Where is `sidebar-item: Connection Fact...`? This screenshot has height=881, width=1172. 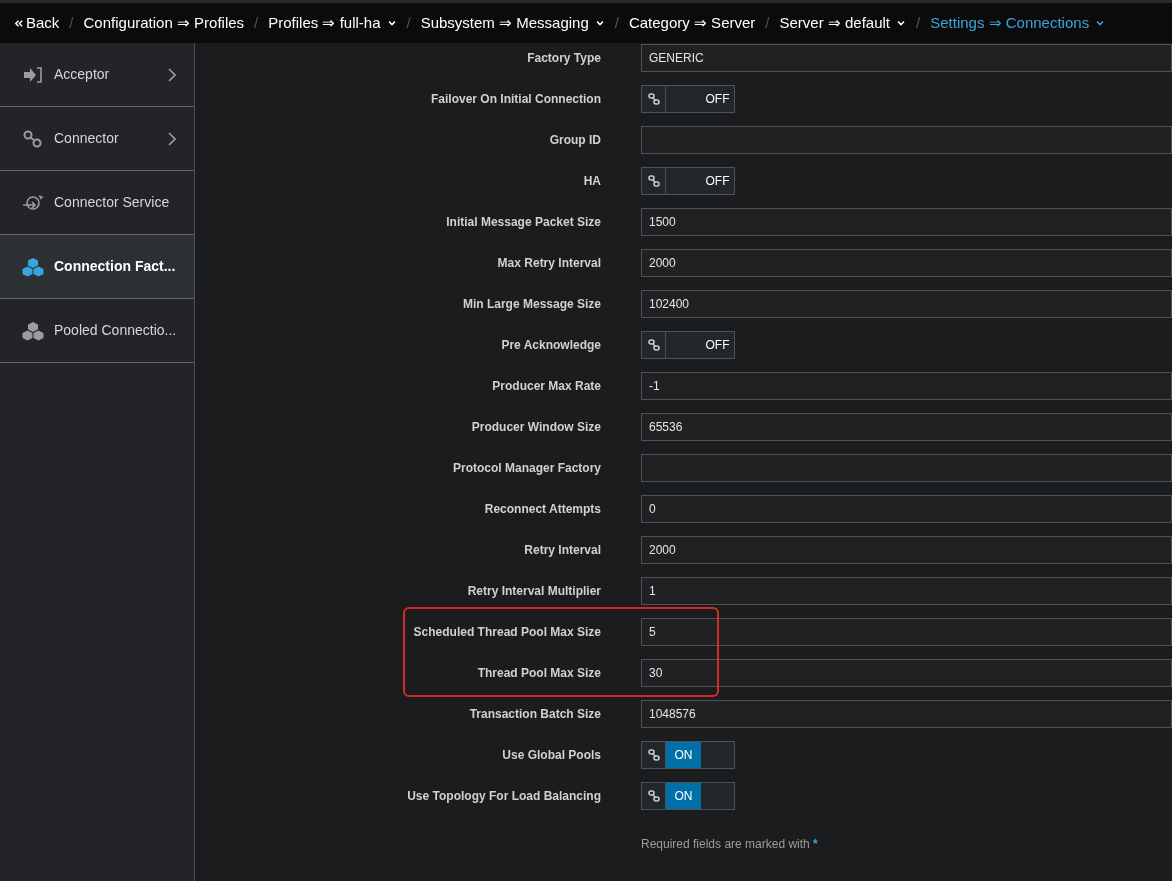 sidebar-item: Connection Fact... is located at coordinates (97, 267).